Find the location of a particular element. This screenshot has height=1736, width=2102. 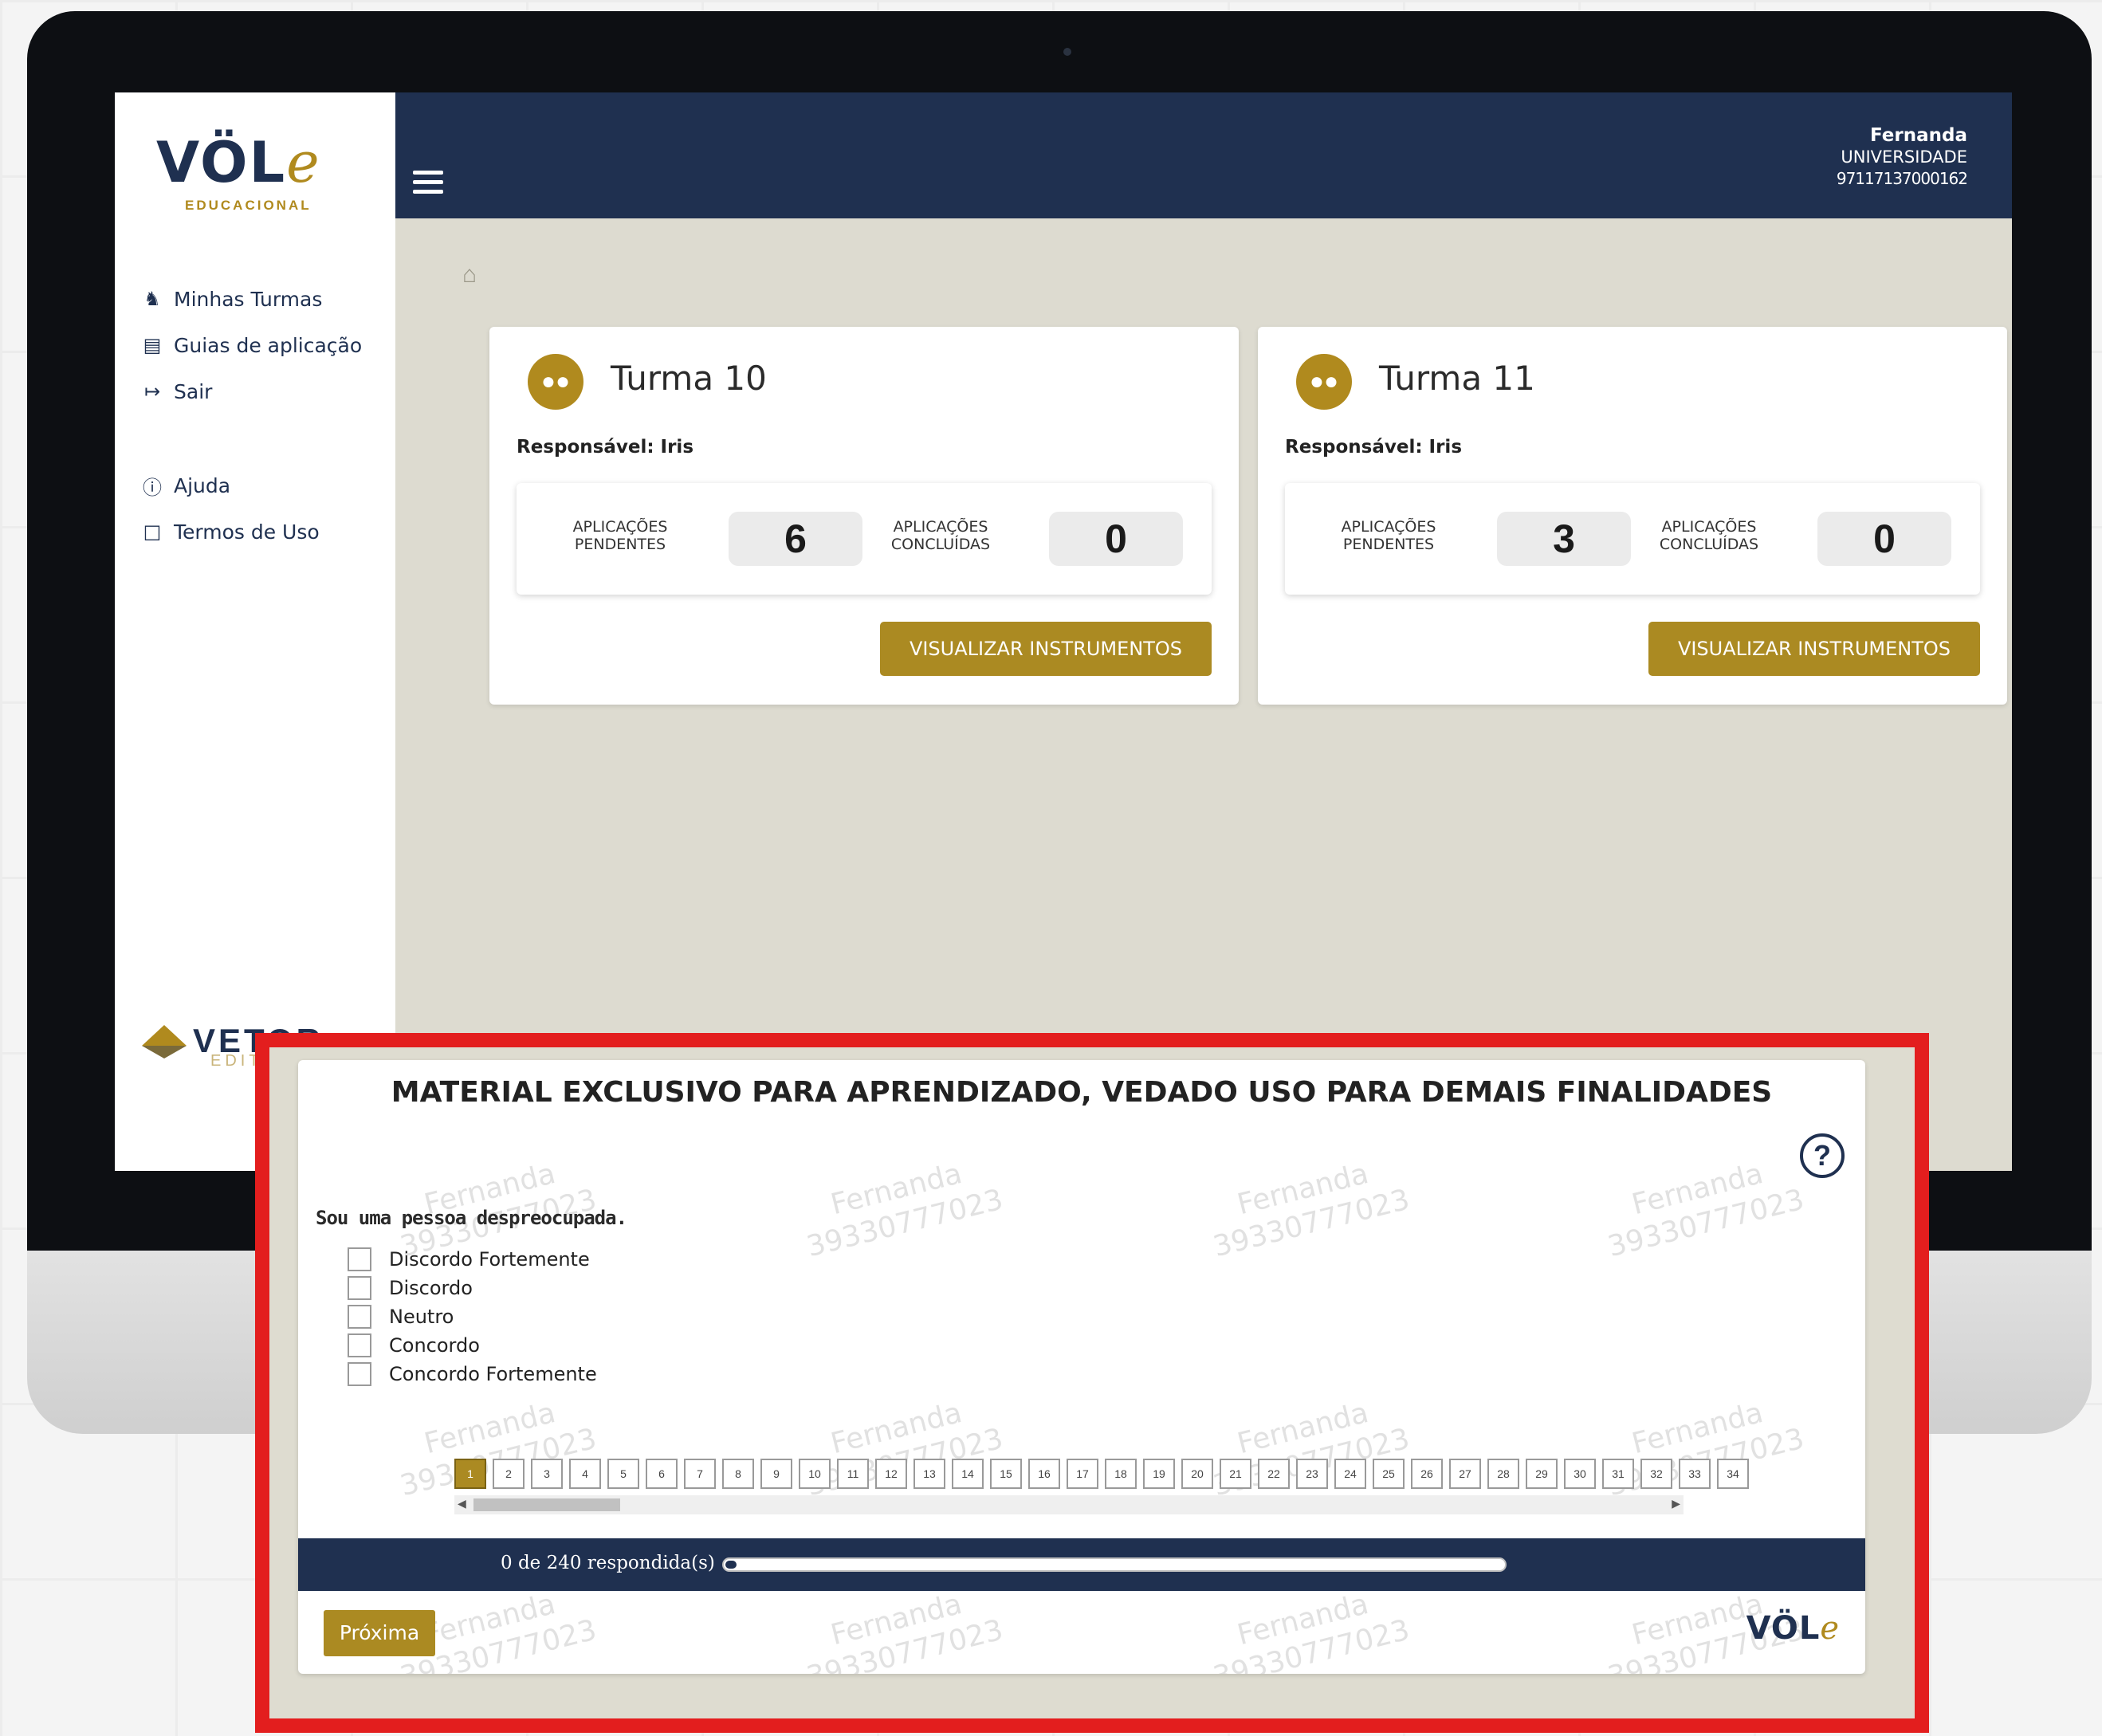

help-circle-icon: ⓘ is located at coordinates (152, 487).